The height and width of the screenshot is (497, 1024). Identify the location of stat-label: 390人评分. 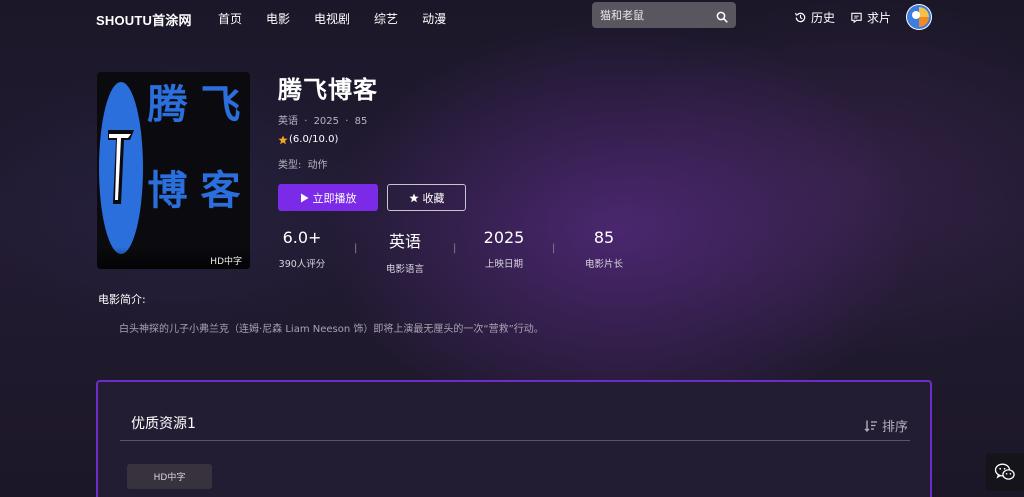
(302, 264).